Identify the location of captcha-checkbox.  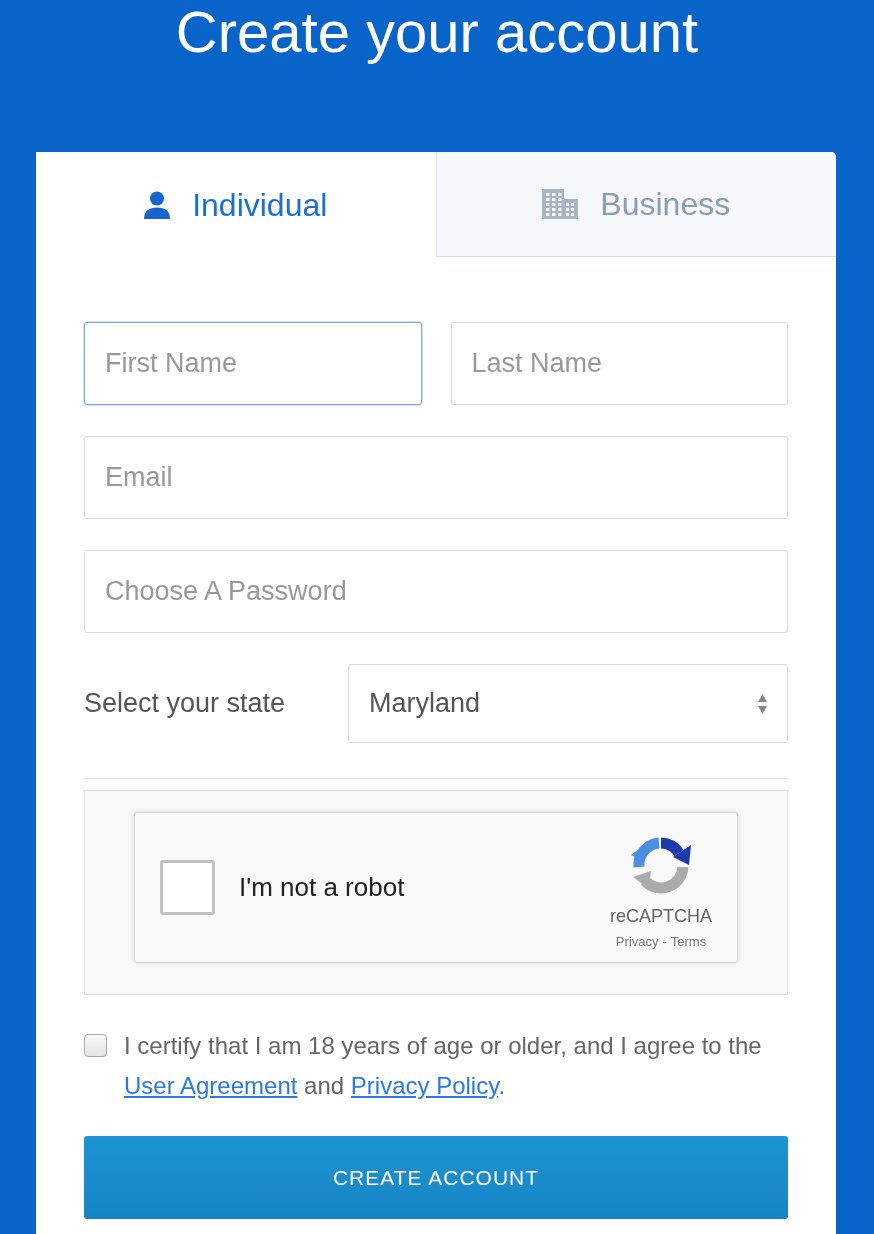
(187, 887).